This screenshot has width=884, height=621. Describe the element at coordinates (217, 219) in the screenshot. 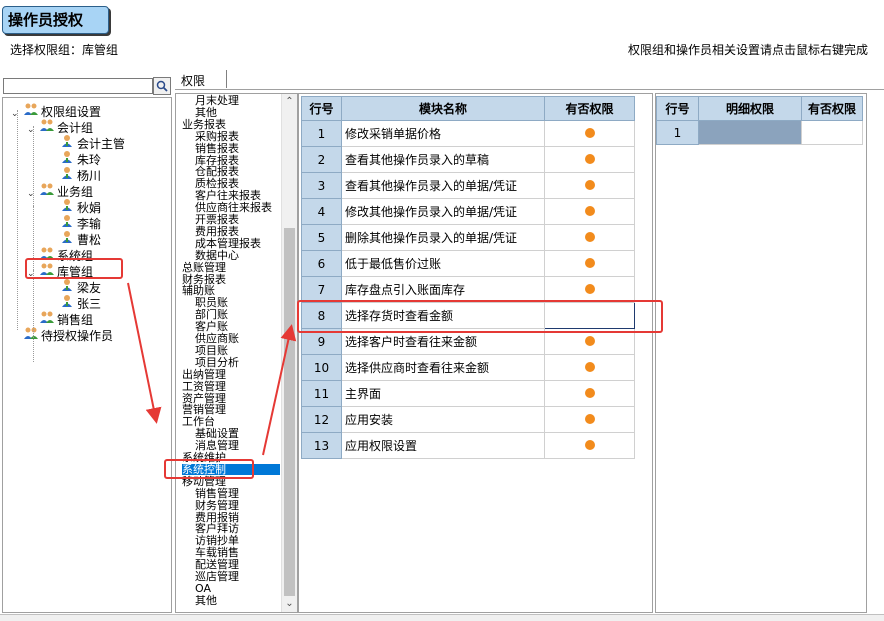

I see `module-list-item: 开票报表` at that location.